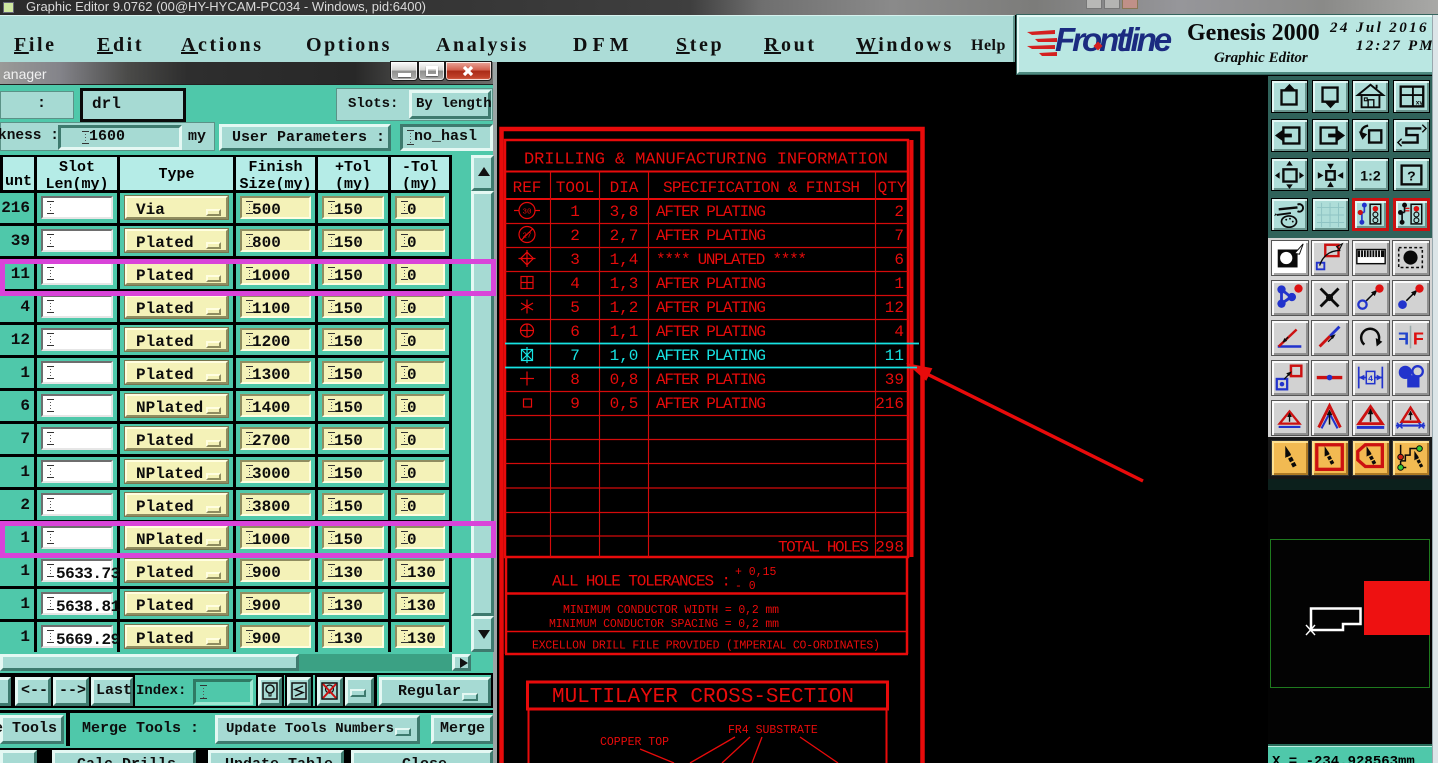 The image size is (1438, 763). Describe the element at coordinates (634, 742) in the screenshot. I see `svg-text: COPPER TOP` at that location.